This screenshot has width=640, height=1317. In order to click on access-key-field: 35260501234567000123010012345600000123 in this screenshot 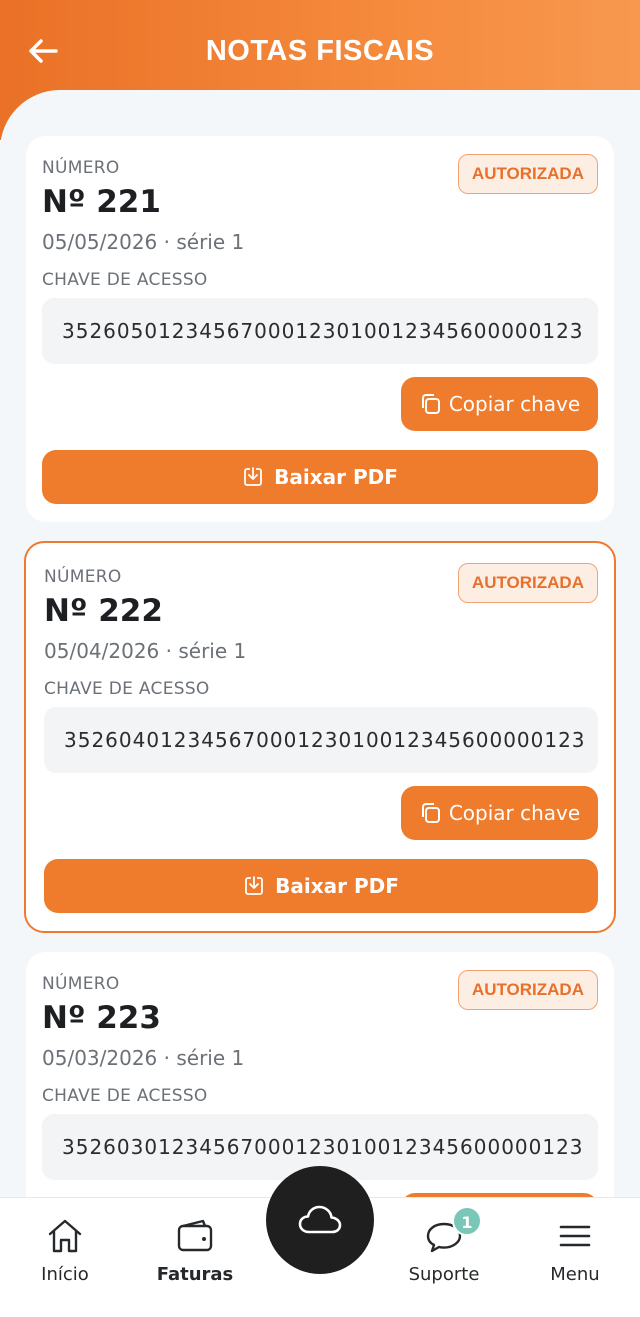, I will do `click(320, 331)`.